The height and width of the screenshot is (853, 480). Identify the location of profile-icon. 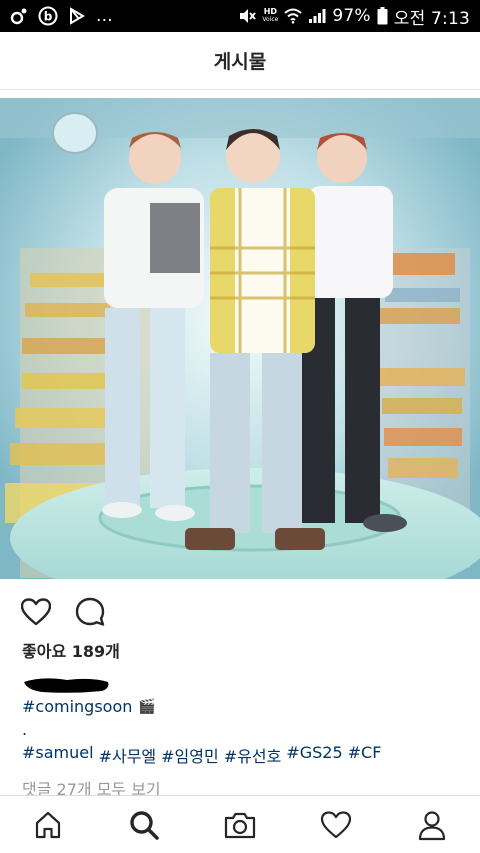
(432, 825).